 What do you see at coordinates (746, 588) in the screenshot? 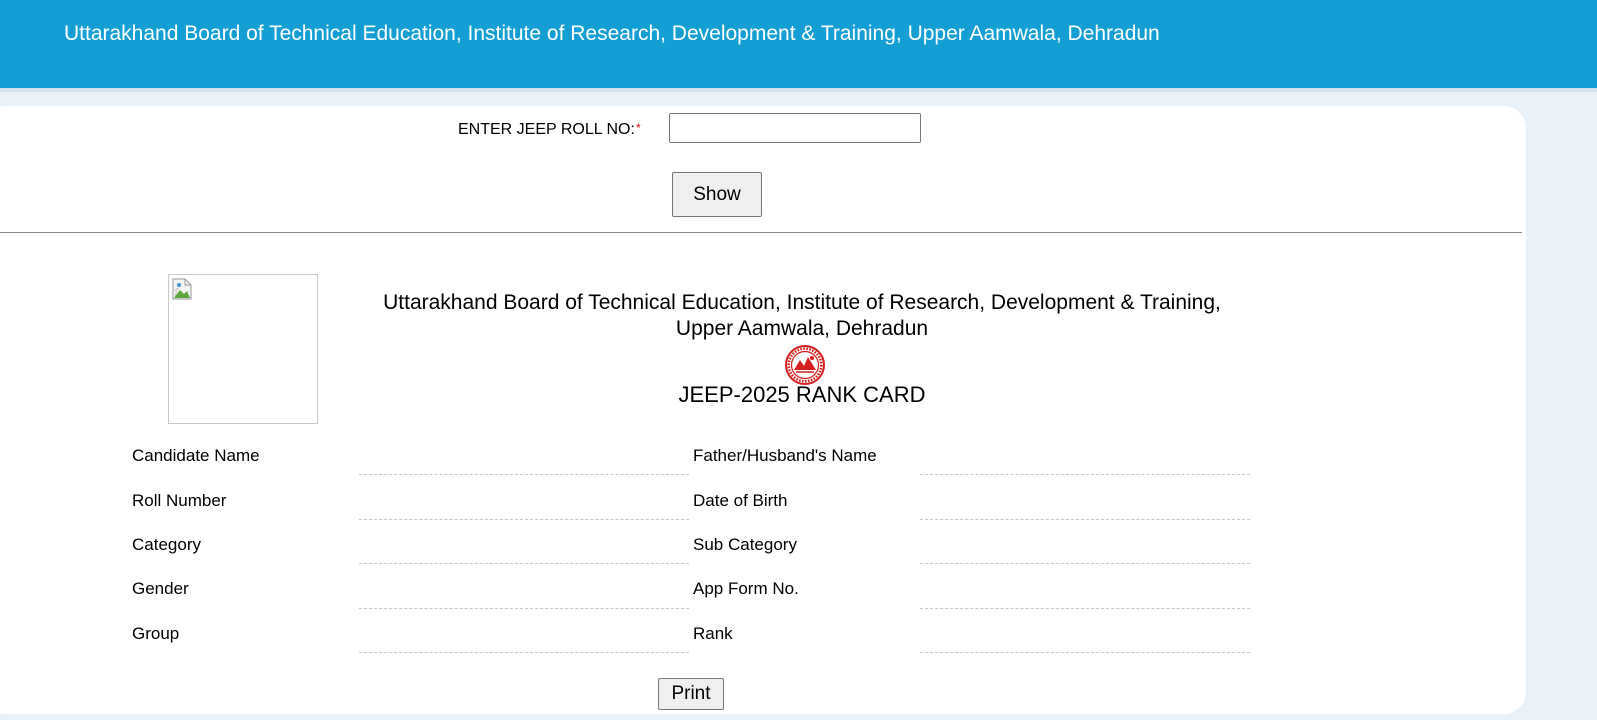
I see `app-form-no-label: App Form No.` at bounding box center [746, 588].